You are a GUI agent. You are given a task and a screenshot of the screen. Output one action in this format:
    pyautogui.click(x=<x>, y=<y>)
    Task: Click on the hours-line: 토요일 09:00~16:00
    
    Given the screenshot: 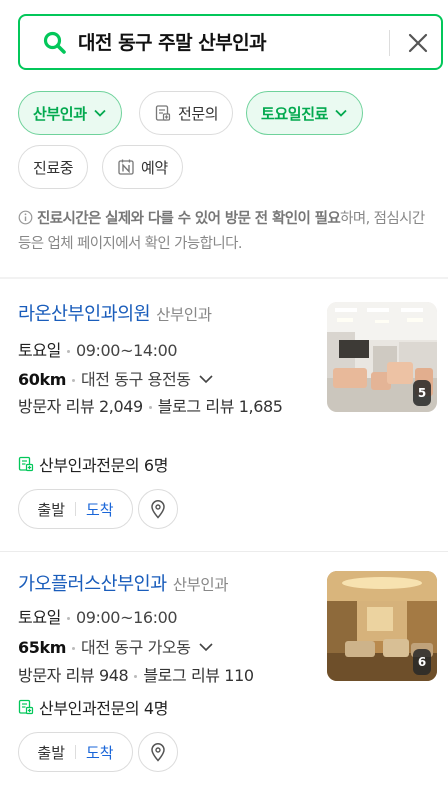 What is the action you would take?
    pyautogui.click(x=98, y=616)
    